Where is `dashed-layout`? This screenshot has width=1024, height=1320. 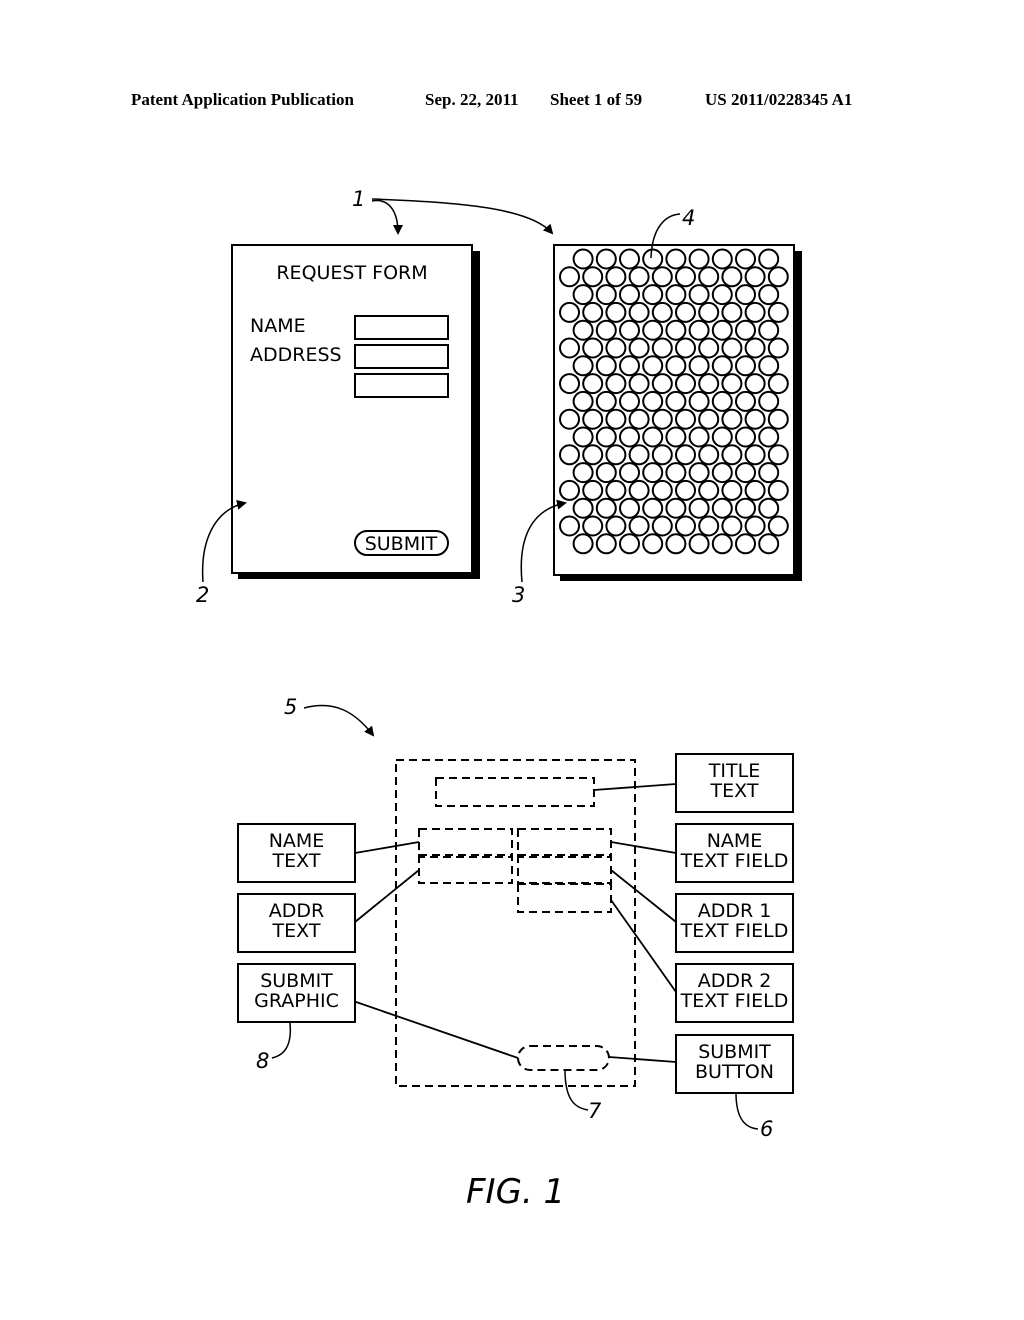 dashed-layout is located at coordinates (515, 923).